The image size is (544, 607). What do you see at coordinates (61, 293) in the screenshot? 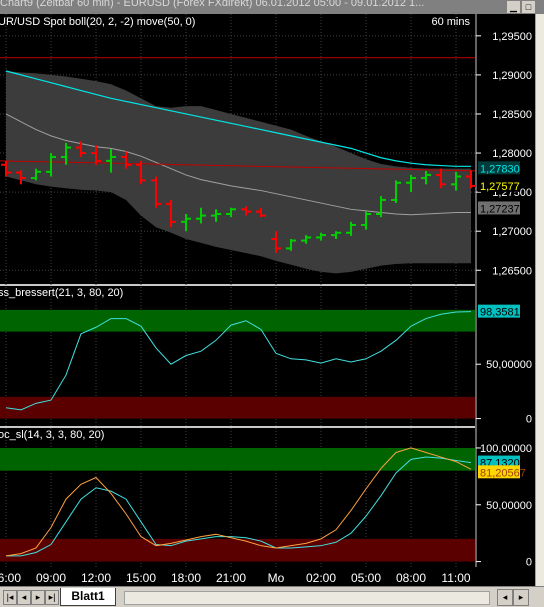
I see `ss-bressert-label: ss_bressert(21, 3, 80, 20)` at bounding box center [61, 293].